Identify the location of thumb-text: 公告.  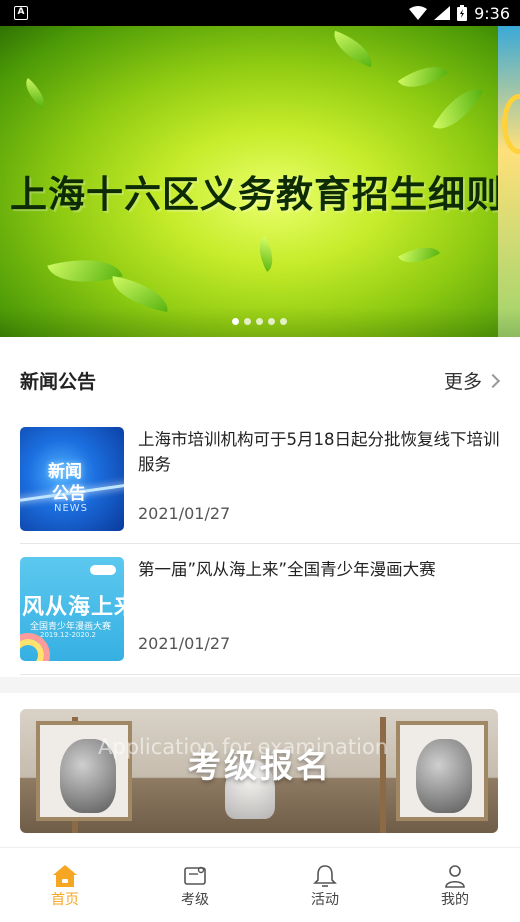
(69, 494).